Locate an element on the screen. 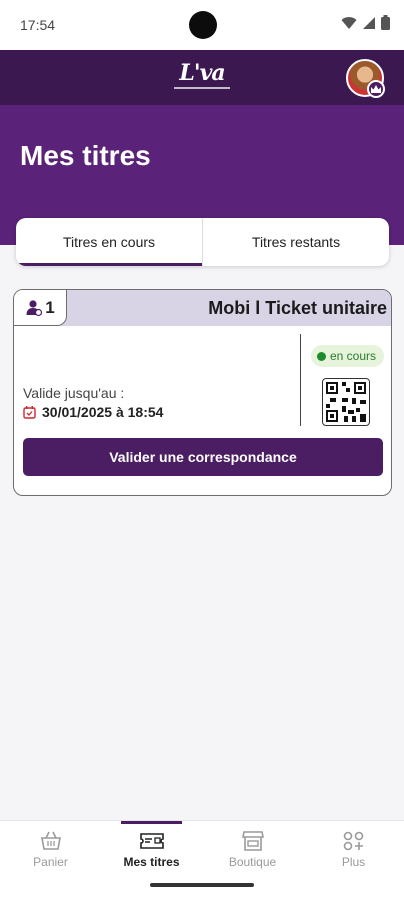  nav-item-plus: Plus is located at coordinates (353, 860).